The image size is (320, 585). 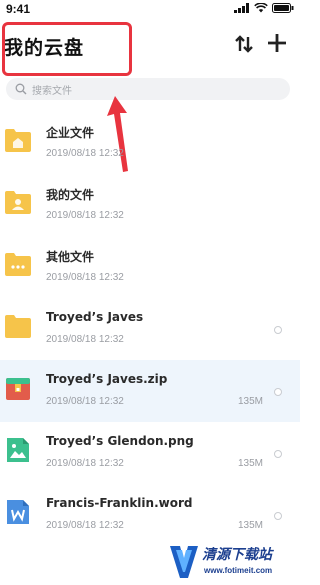 I want to click on file-name: Francis-Franklin.word, so click(x=119, y=503).